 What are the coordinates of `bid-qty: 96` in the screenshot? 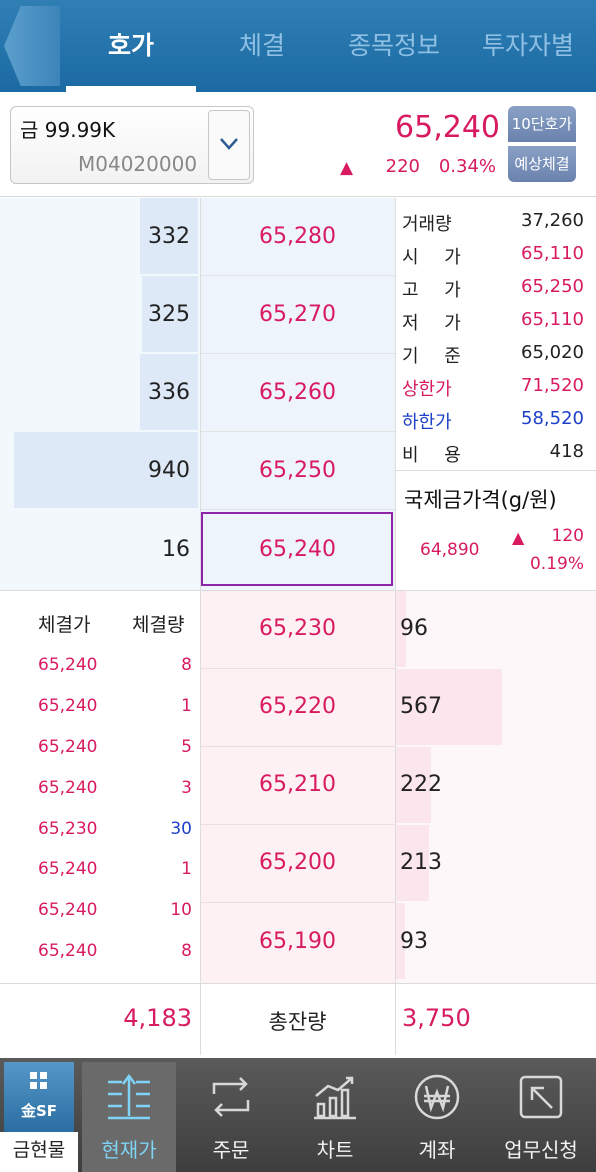 It's located at (414, 628).